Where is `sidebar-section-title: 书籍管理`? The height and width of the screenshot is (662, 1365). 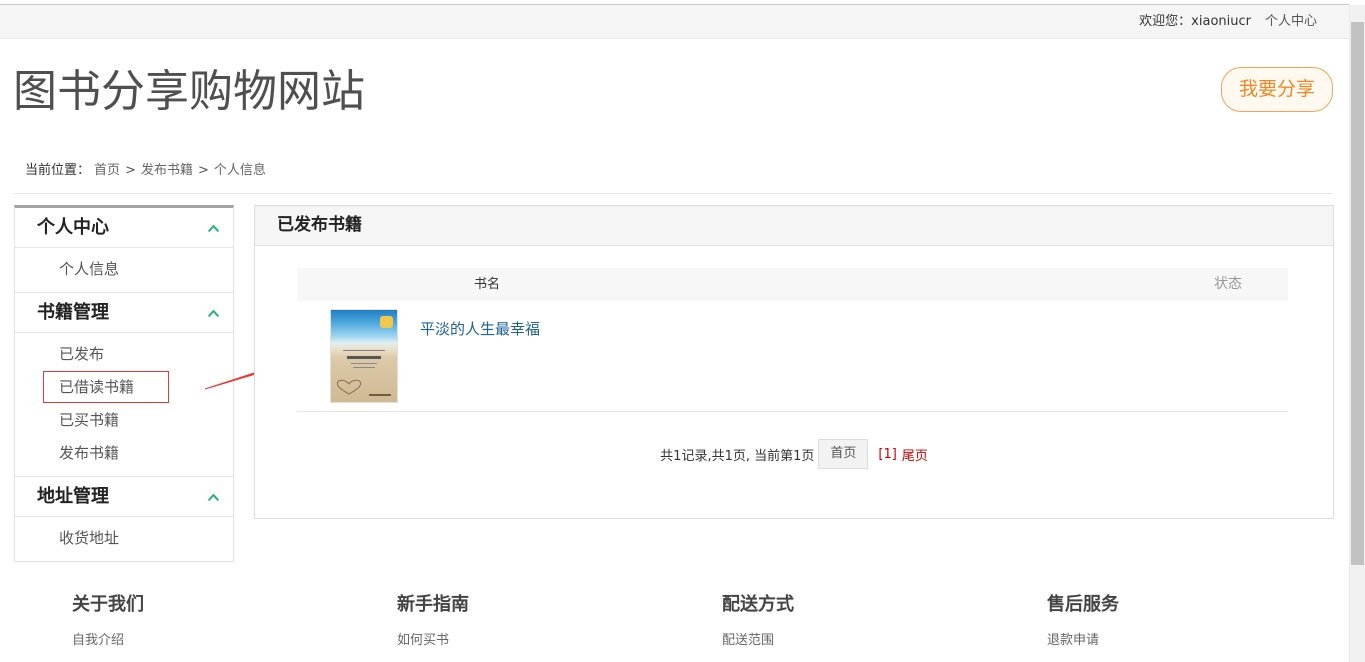 sidebar-section-title: 书籍管理 is located at coordinates (73, 312).